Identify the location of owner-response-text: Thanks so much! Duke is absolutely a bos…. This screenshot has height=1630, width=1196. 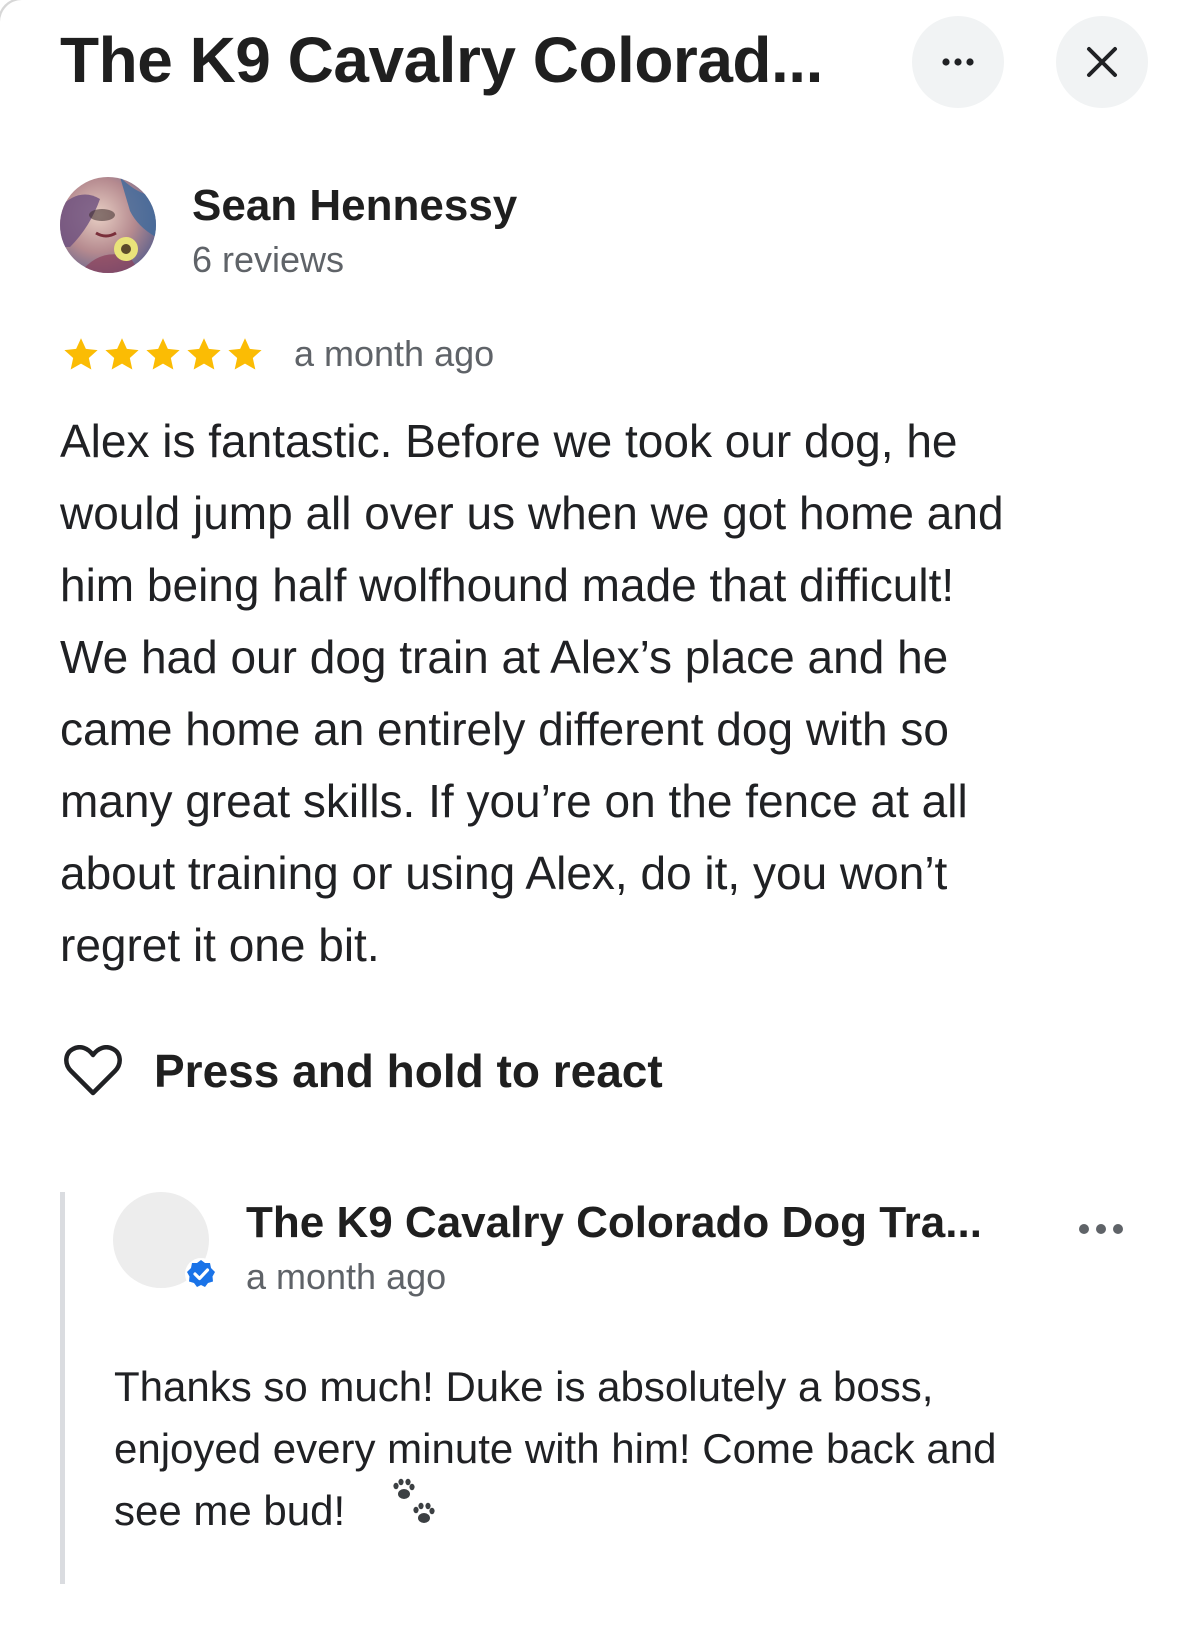
(555, 1448).